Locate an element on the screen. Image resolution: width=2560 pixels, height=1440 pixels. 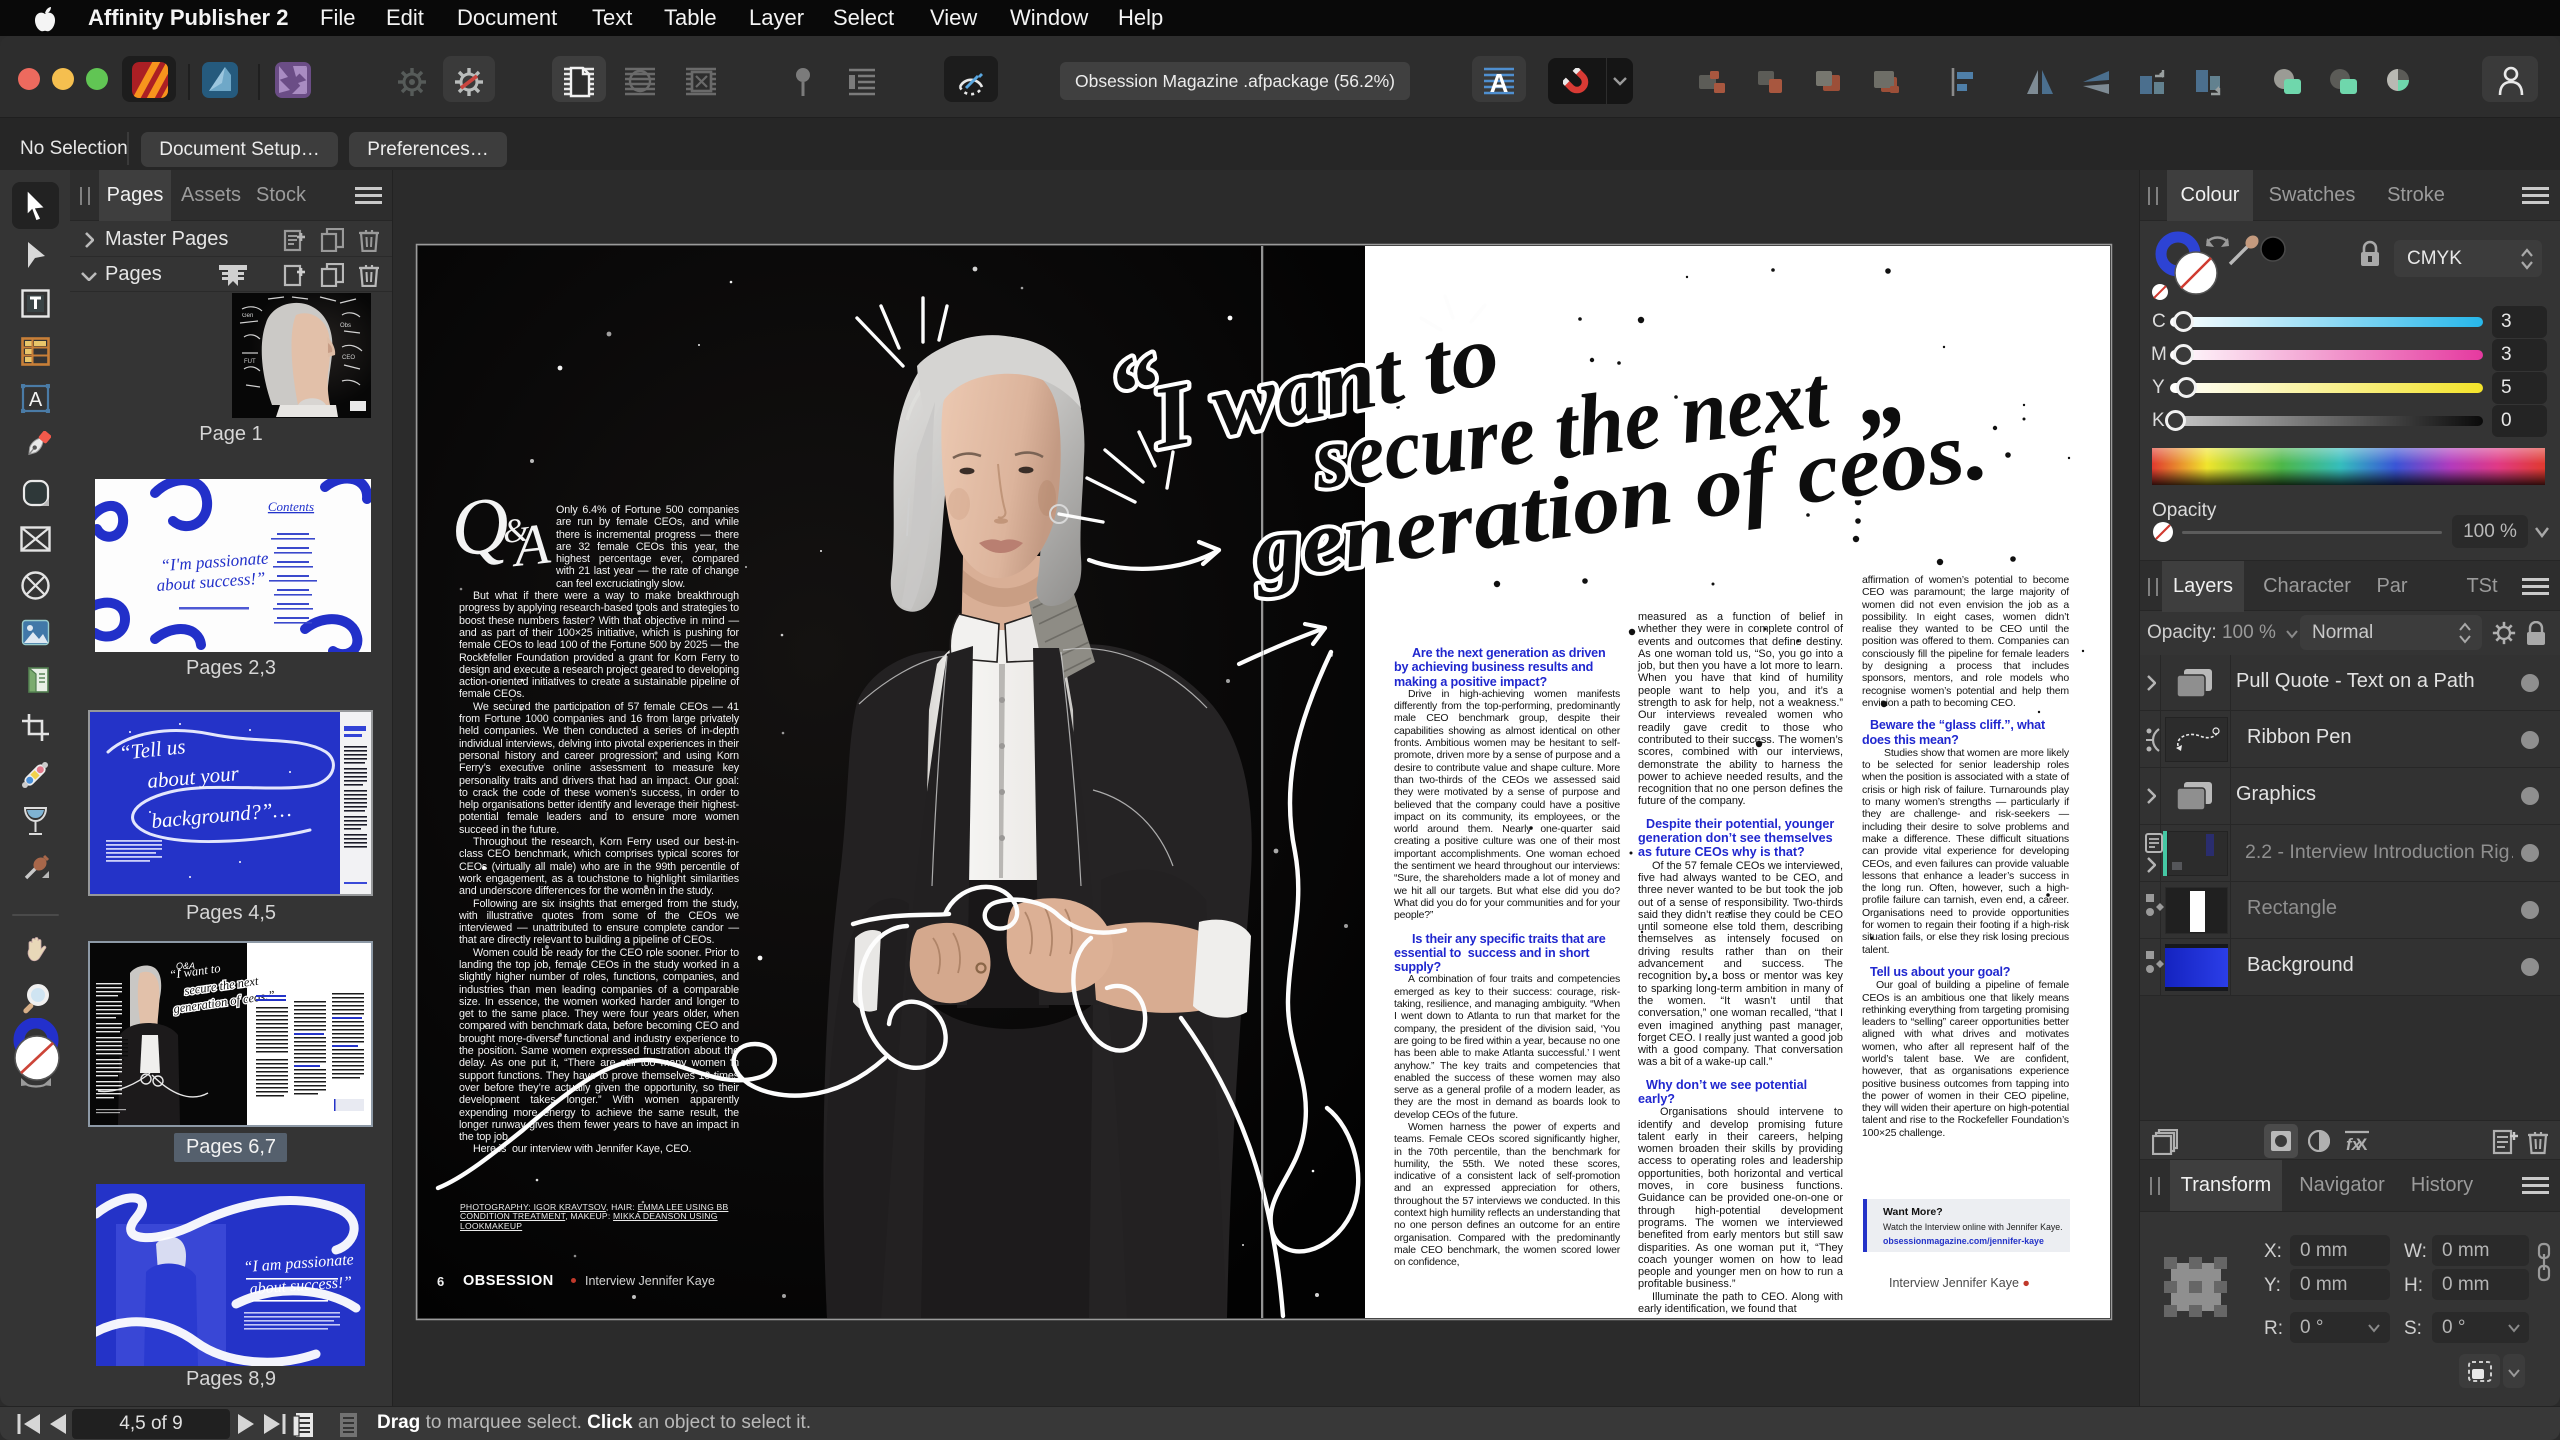
svg-text: Gen is located at coordinates (247, 316).